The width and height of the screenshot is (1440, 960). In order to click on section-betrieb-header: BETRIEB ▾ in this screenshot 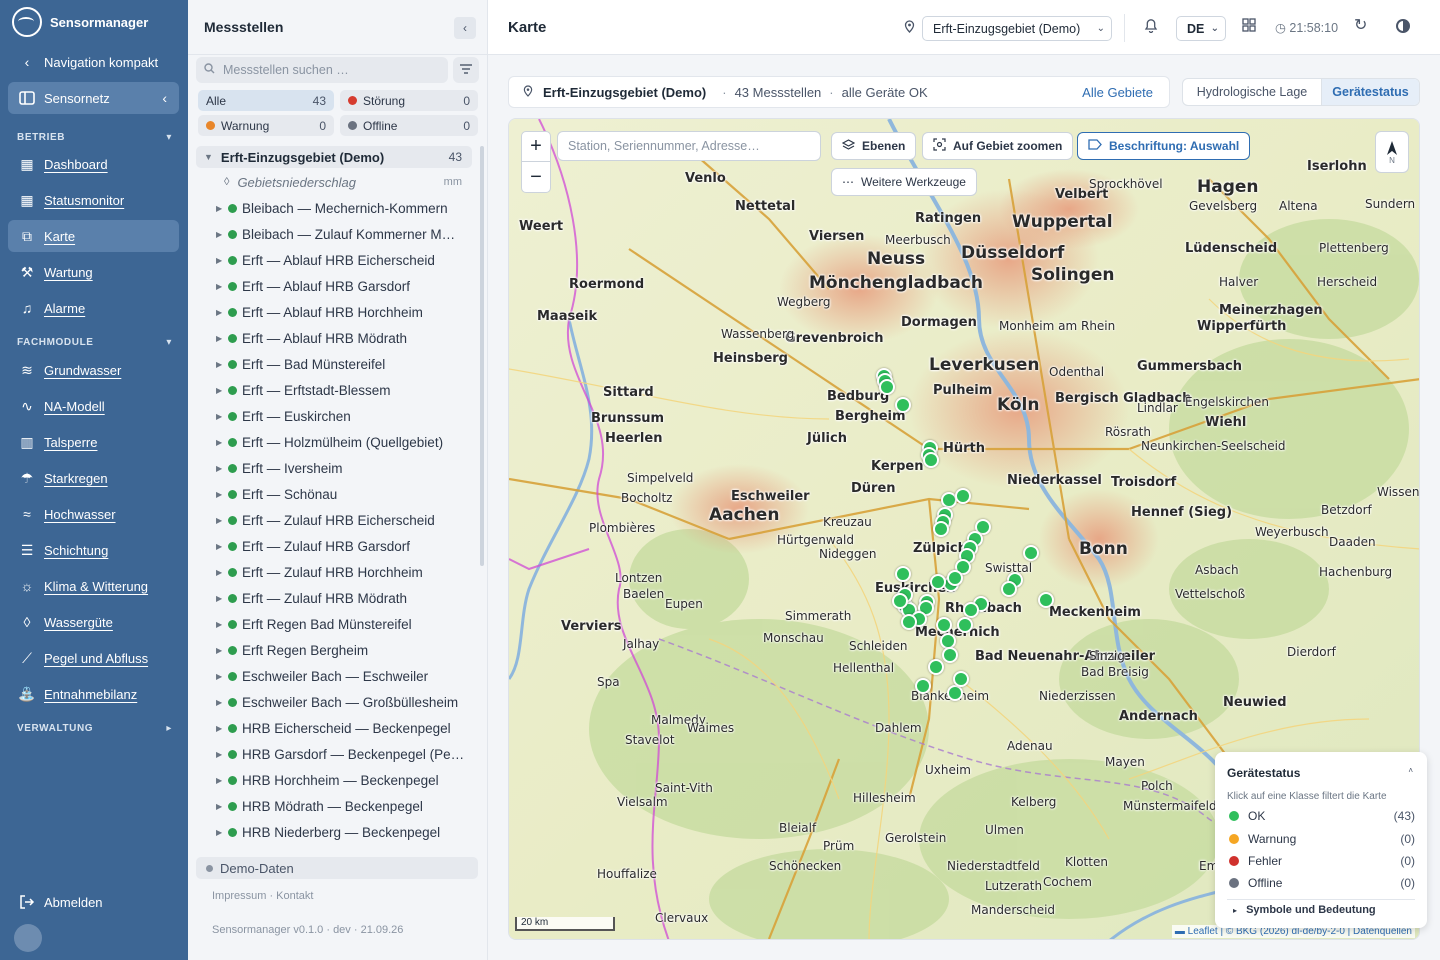, I will do `click(94, 137)`.